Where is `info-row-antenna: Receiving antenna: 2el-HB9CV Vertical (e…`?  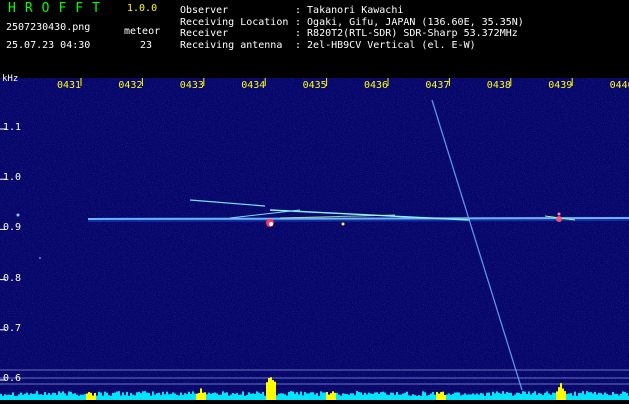
info-row-antenna: Receiving antenna: 2el-HB9CV Vertical (e… is located at coordinates (352, 46).